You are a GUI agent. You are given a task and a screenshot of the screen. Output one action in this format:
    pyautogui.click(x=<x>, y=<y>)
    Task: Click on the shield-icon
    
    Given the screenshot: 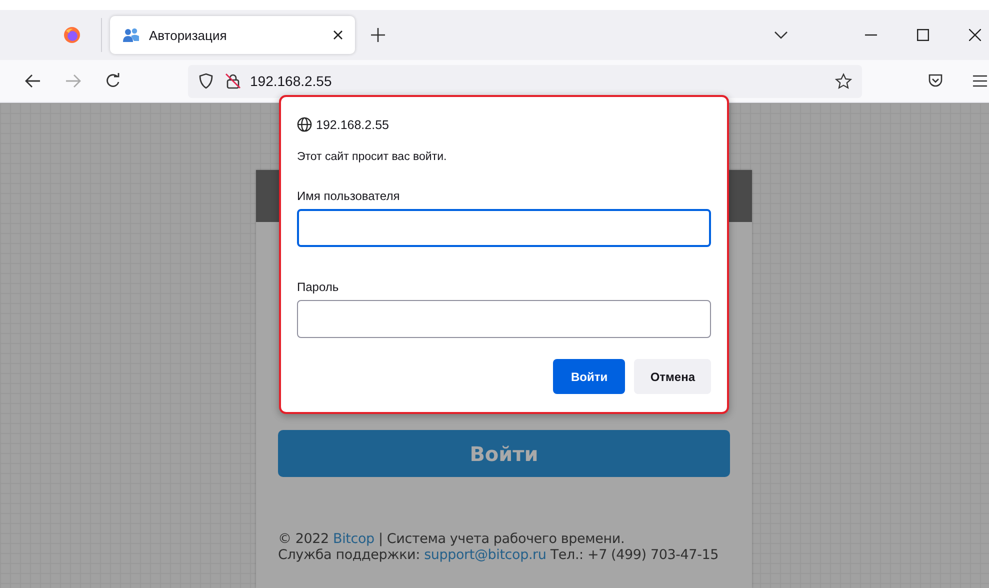 What is the action you would take?
    pyautogui.click(x=206, y=81)
    